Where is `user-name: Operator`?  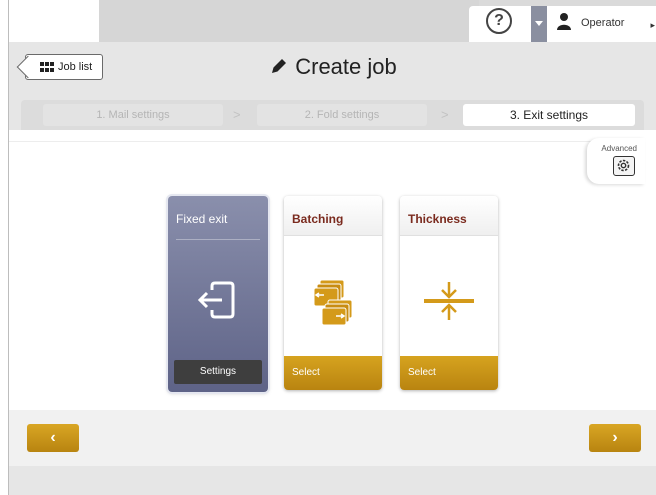 user-name: Operator is located at coordinates (603, 23).